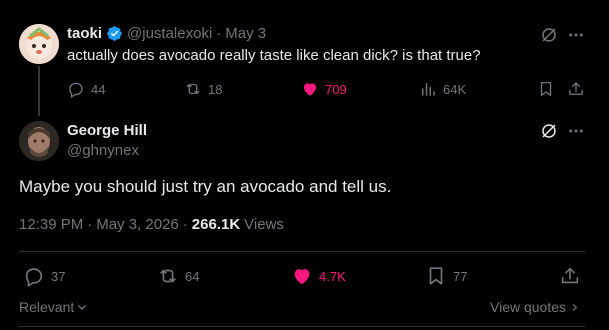  I want to click on parent-repost-button: 18, so click(203, 89).